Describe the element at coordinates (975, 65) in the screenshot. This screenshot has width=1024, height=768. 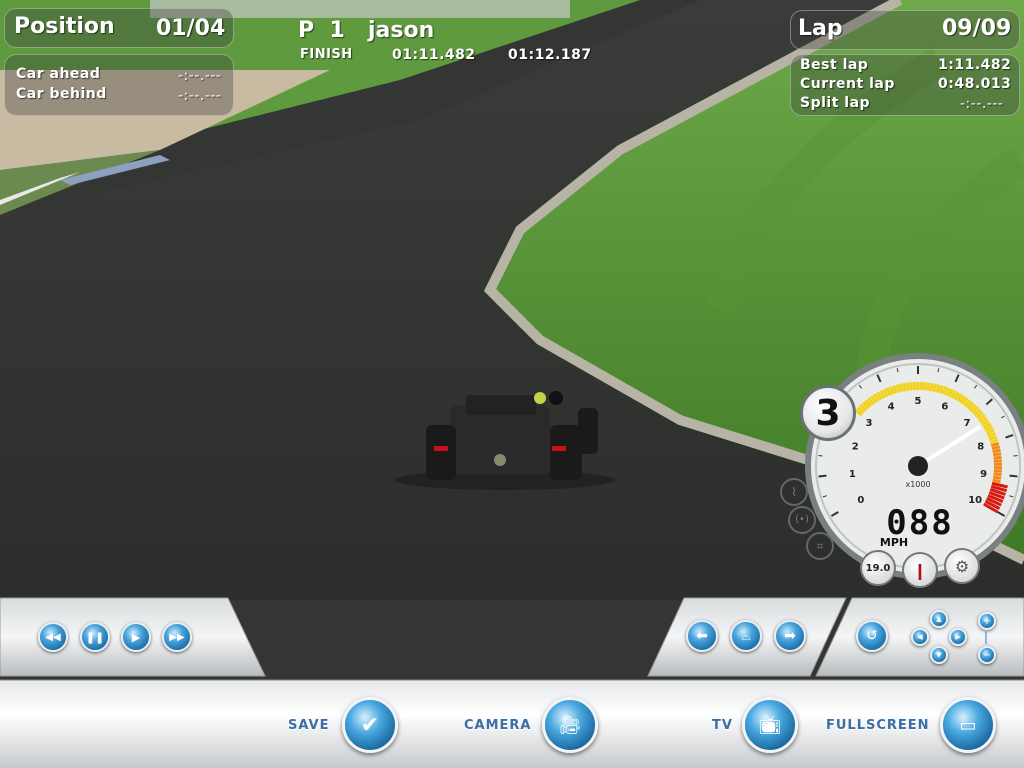
I see `best-lap-value: 1:11.482` at that location.